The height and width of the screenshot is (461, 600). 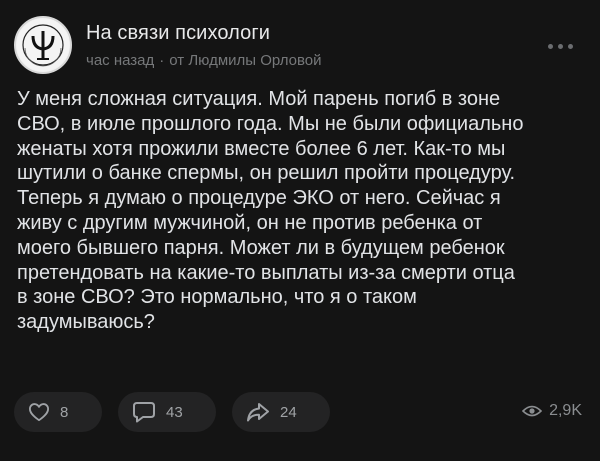 What do you see at coordinates (288, 412) in the screenshot?
I see `shares-count: 24` at bounding box center [288, 412].